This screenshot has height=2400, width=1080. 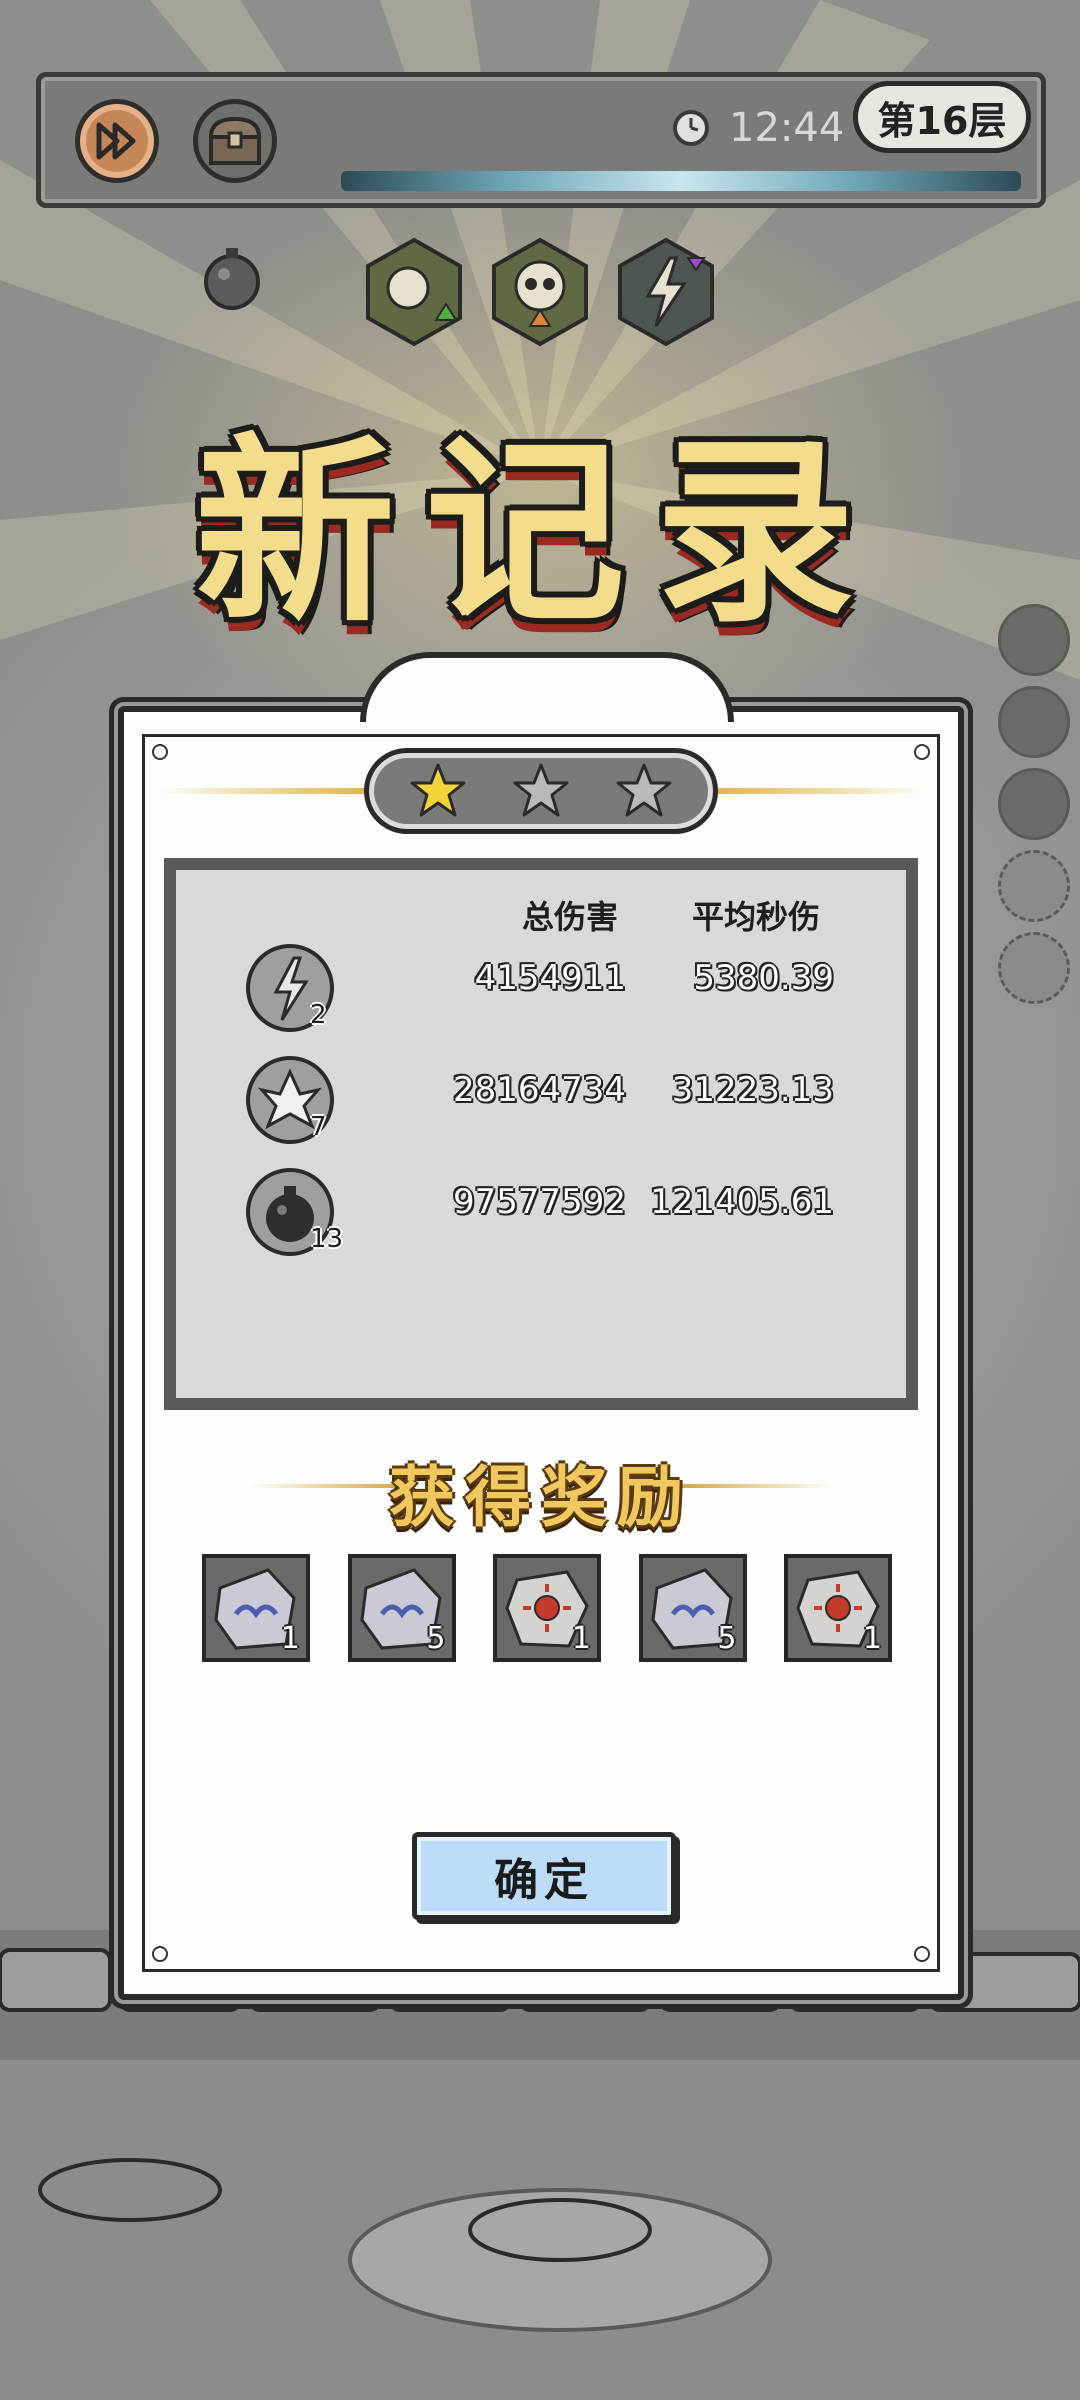 I want to click on fast-forward-button, so click(x=117, y=141).